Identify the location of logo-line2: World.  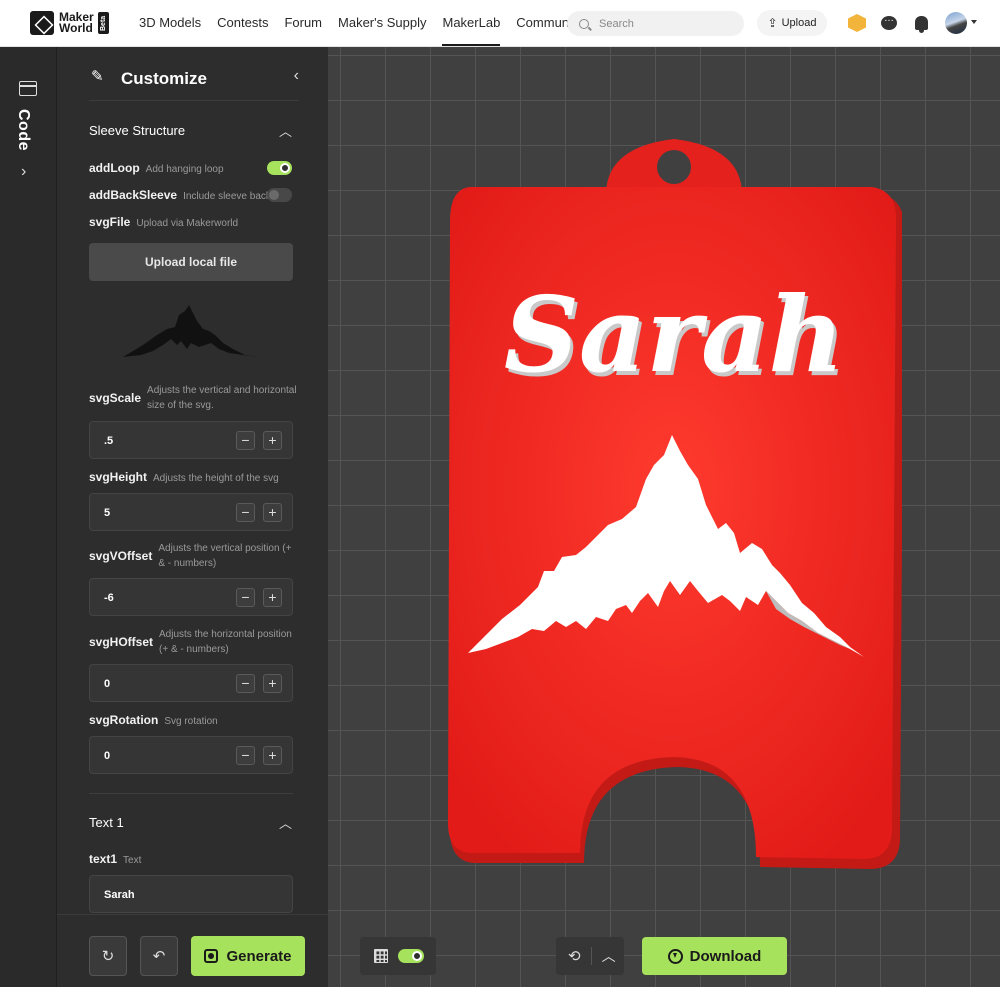
(76, 28).